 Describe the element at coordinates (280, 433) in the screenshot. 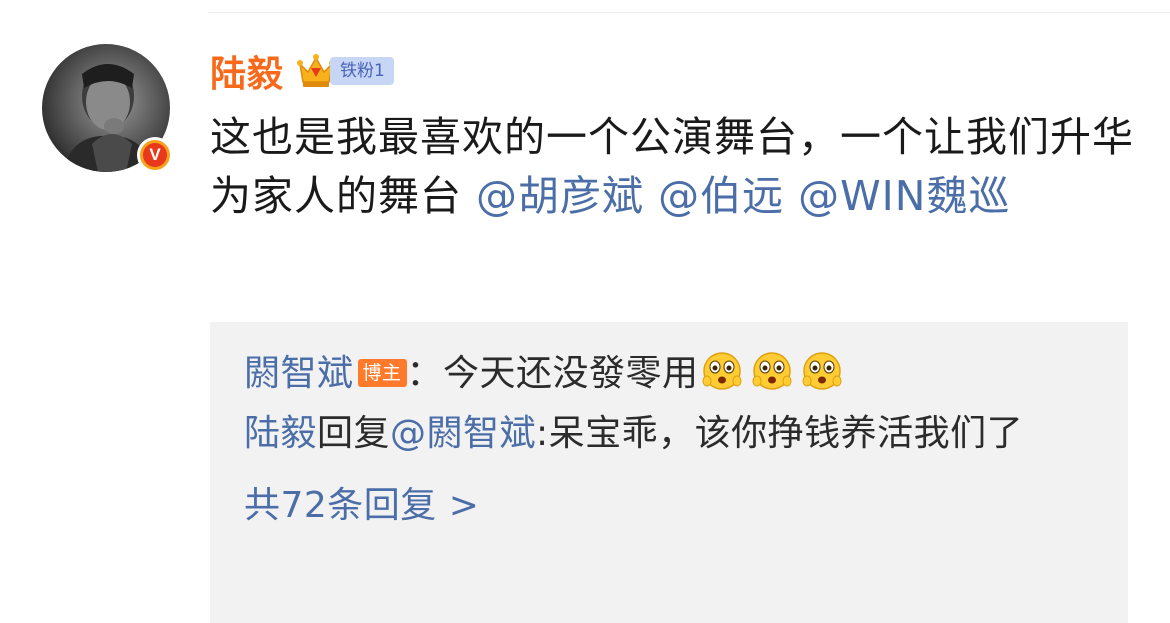

I see `reply-author: 陆毅` at that location.